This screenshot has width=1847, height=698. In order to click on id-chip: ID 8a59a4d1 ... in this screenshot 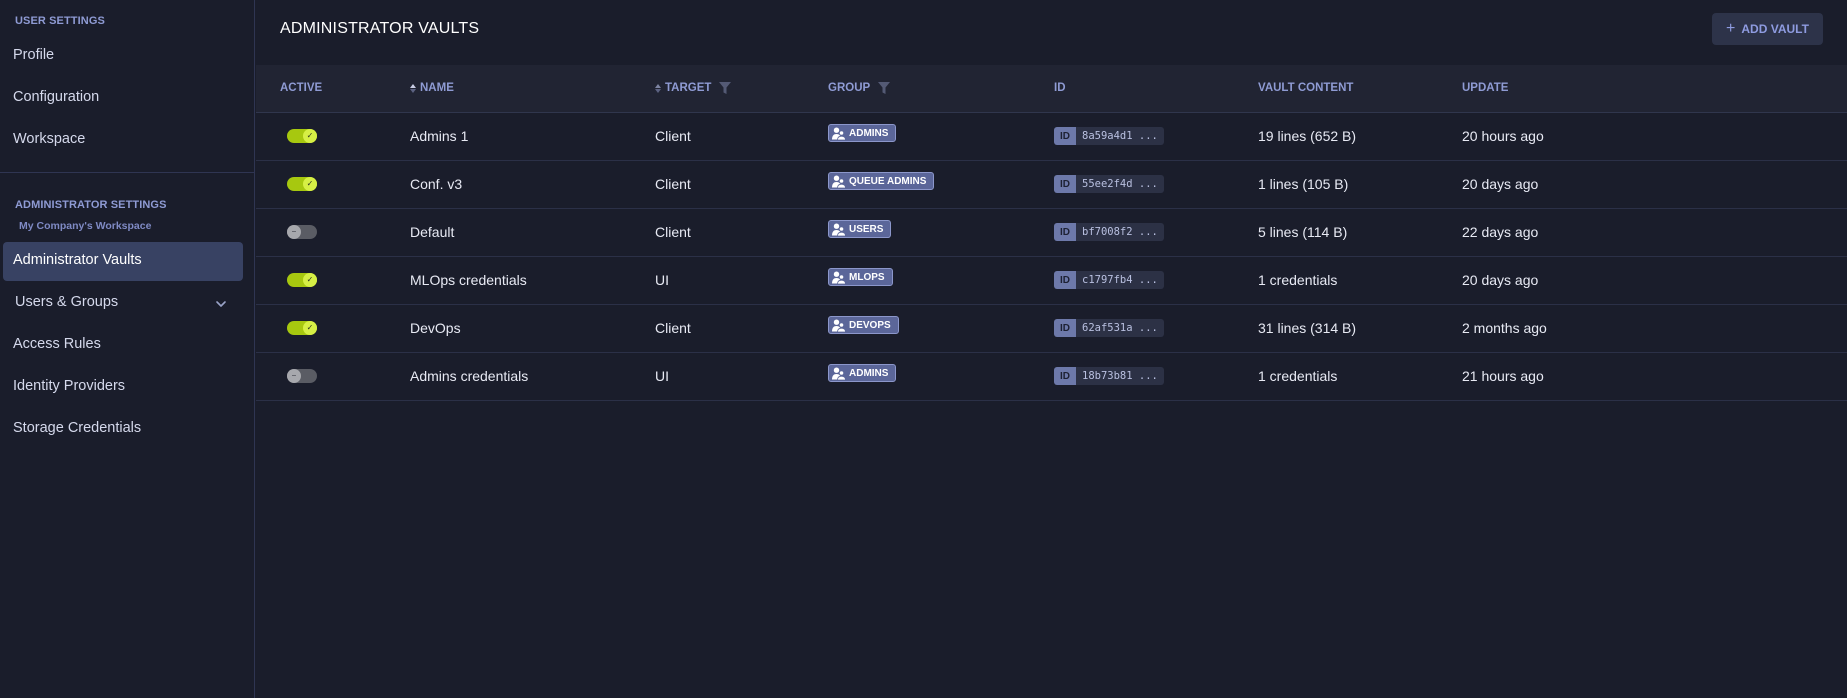, I will do `click(1109, 136)`.